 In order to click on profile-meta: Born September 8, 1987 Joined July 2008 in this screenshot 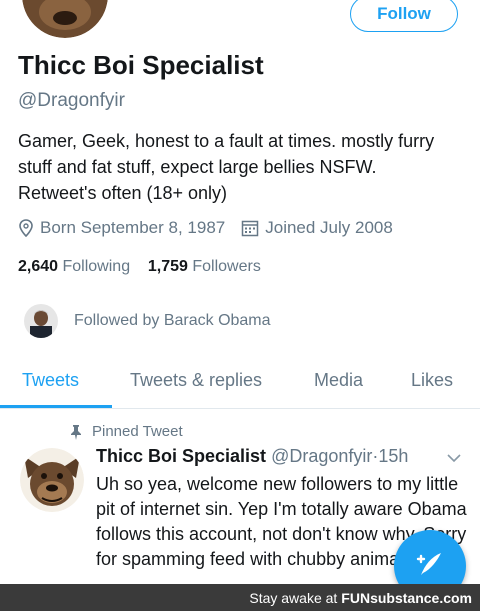, I will do `click(205, 228)`.